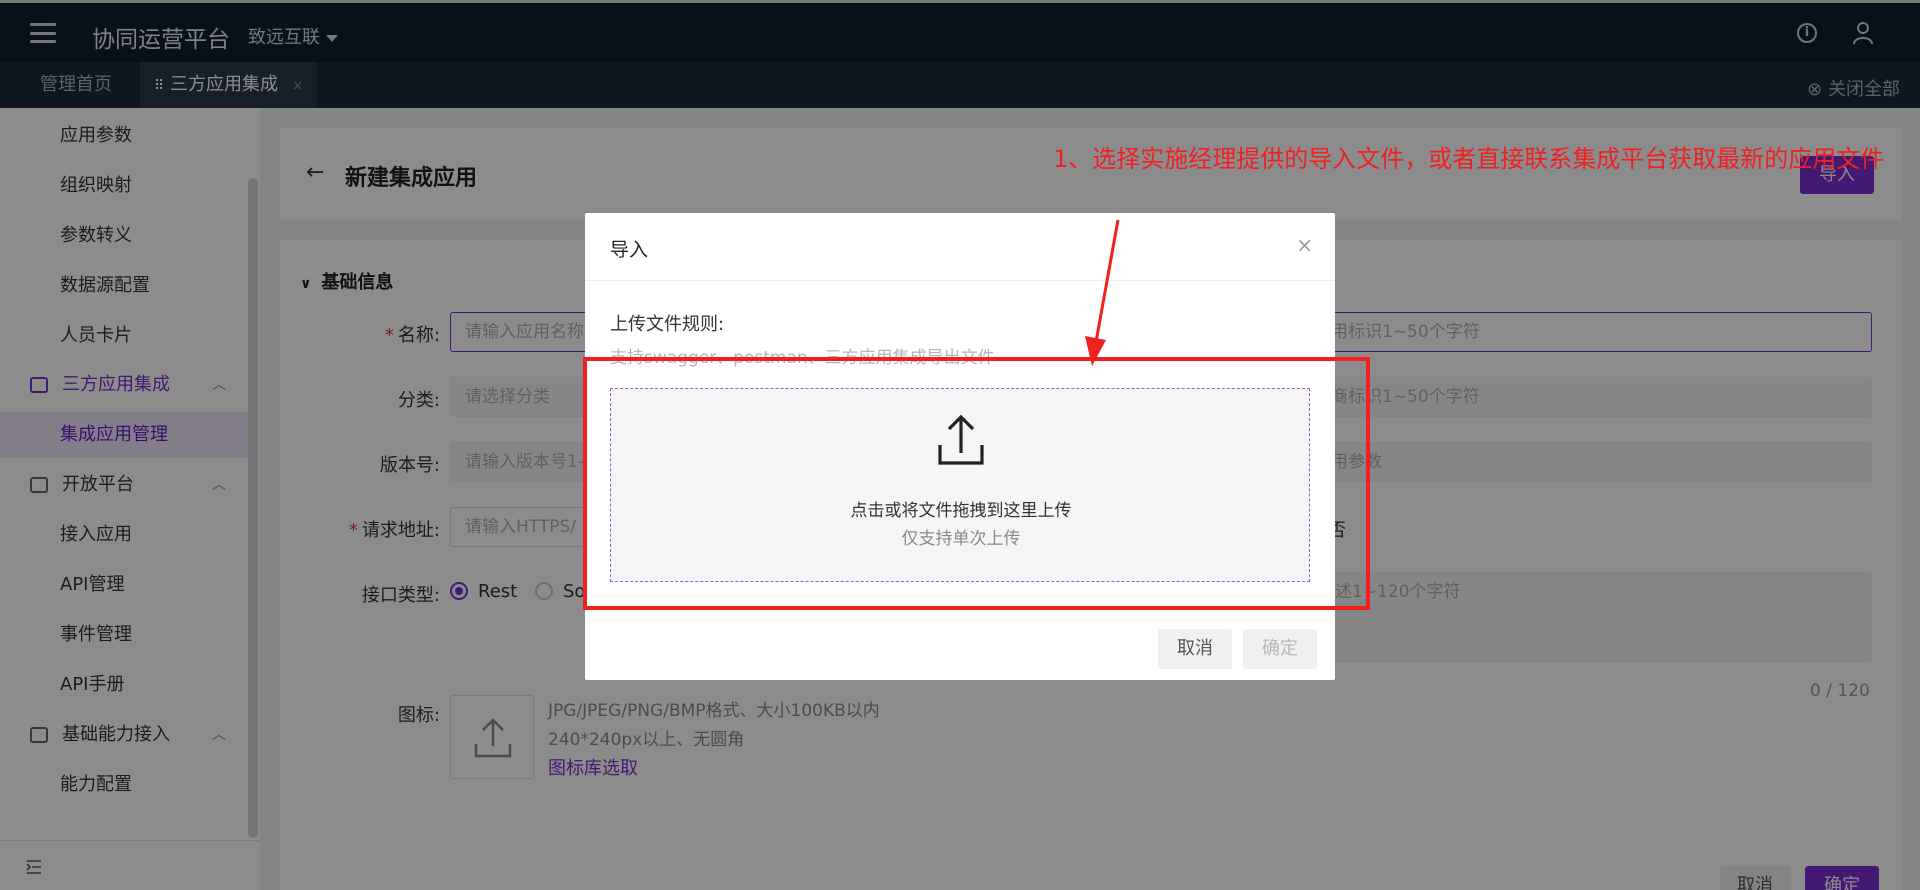  Describe the element at coordinates (1304, 245) in the screenshot. I see `close-icon: ×` at that location.